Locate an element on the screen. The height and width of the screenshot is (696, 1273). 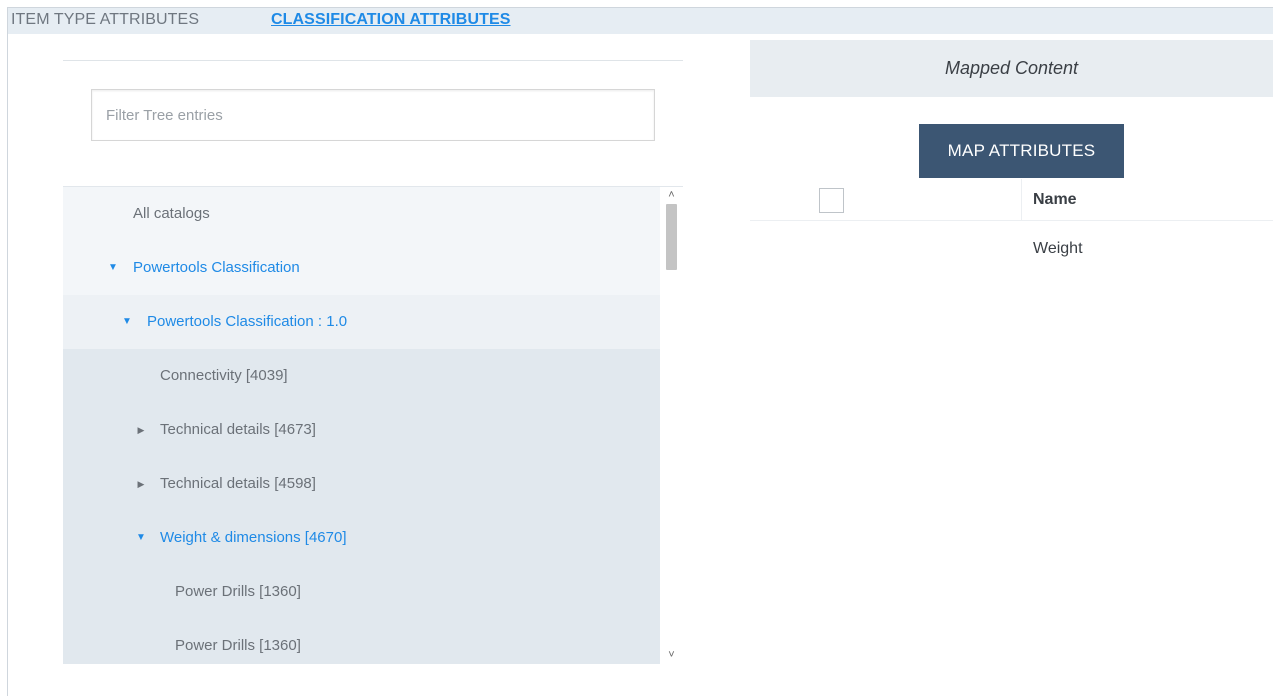
tree-item-label: All catalogs is located at coordinates (171, 213).